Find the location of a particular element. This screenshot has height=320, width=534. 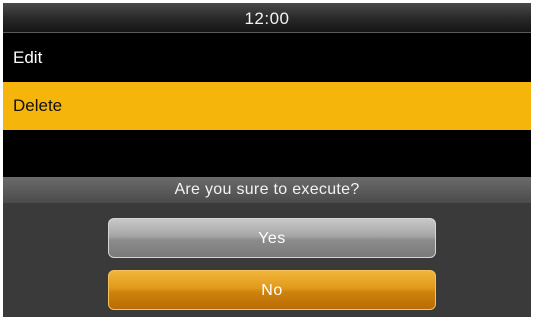

menu-item-edit: Edit is located at coordinates (267, 58).